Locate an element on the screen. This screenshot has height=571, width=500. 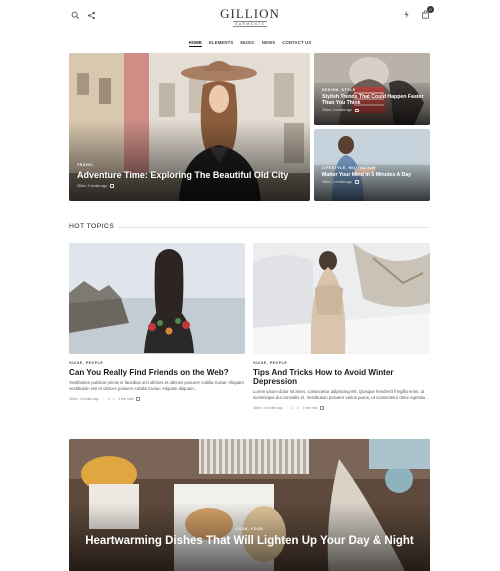
nav-item-contact: CONTACT US is located at coordinates (296, 43).